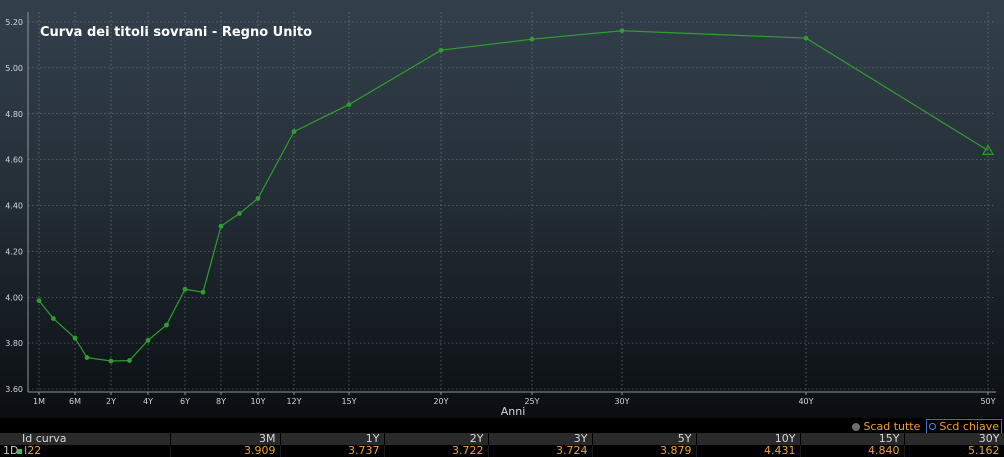  Describe the element at coordinates (85, 450) in the screenshot. I see `table-cell-id: 1D I22` at that location.